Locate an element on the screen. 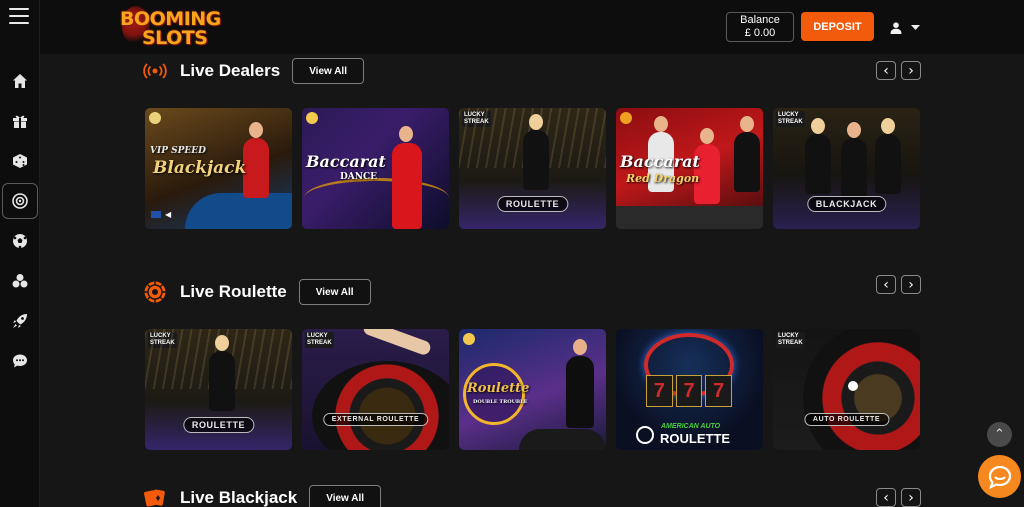  rocket-icon is located at coordinates (20, 321).